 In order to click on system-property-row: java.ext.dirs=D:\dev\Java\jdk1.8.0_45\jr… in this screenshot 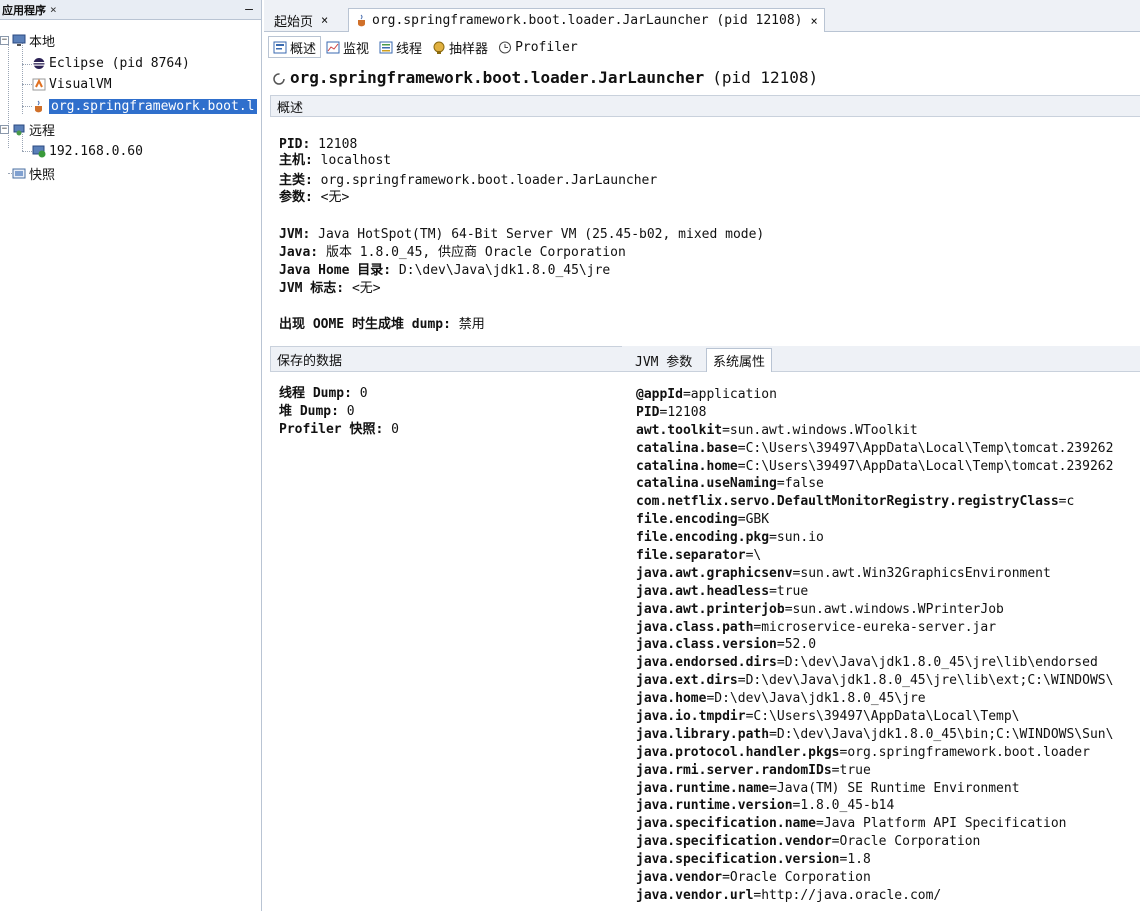, I will do `click(888, 681)`.